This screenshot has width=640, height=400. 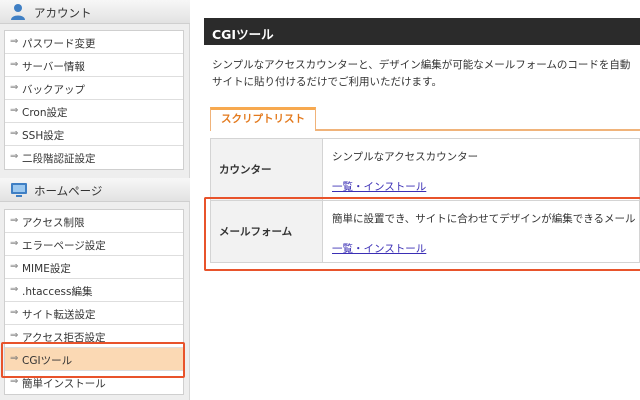 What do you see at coordinates (47, 361) in the screenshot?
I see `sidebar-item-label: CGIツール` at bounding box center [47, 361].